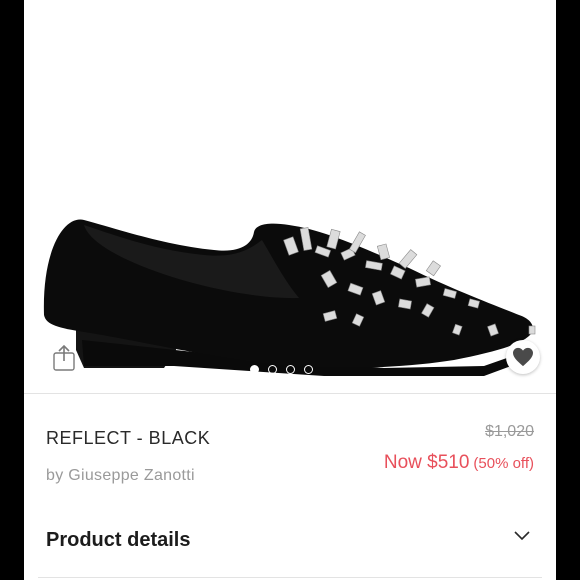  I want to click on heart-icon, so click(523, 357).